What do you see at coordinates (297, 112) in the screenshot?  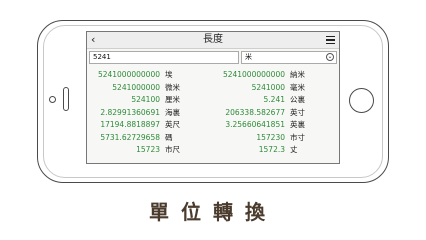 I see `right-unit: 英寸` at bounding box center [297, 112].